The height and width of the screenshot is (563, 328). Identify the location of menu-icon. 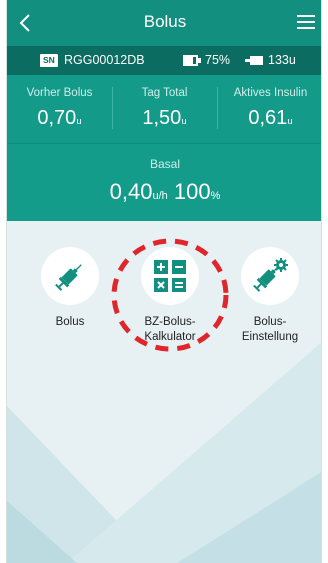
(306, 22).